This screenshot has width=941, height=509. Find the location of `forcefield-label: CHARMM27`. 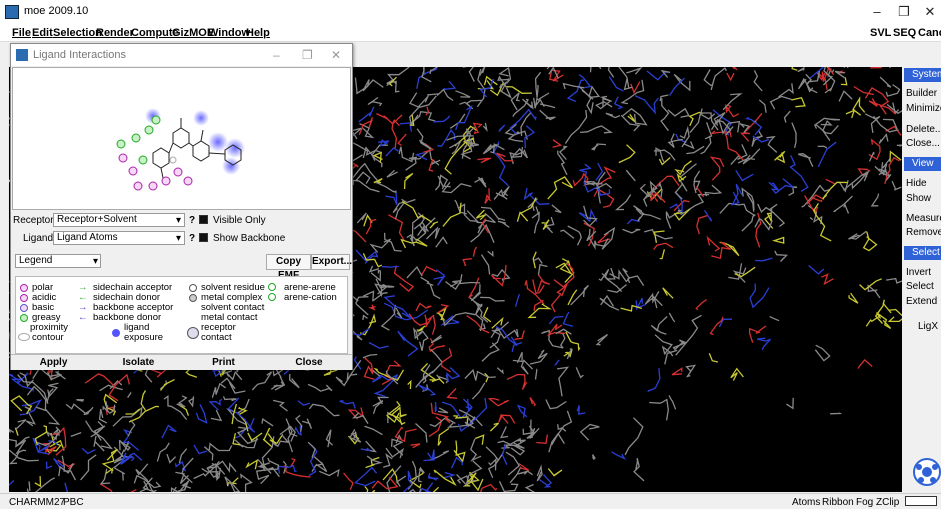

forcefield-label: CHARMM27 is located at coordinates (37, 502).